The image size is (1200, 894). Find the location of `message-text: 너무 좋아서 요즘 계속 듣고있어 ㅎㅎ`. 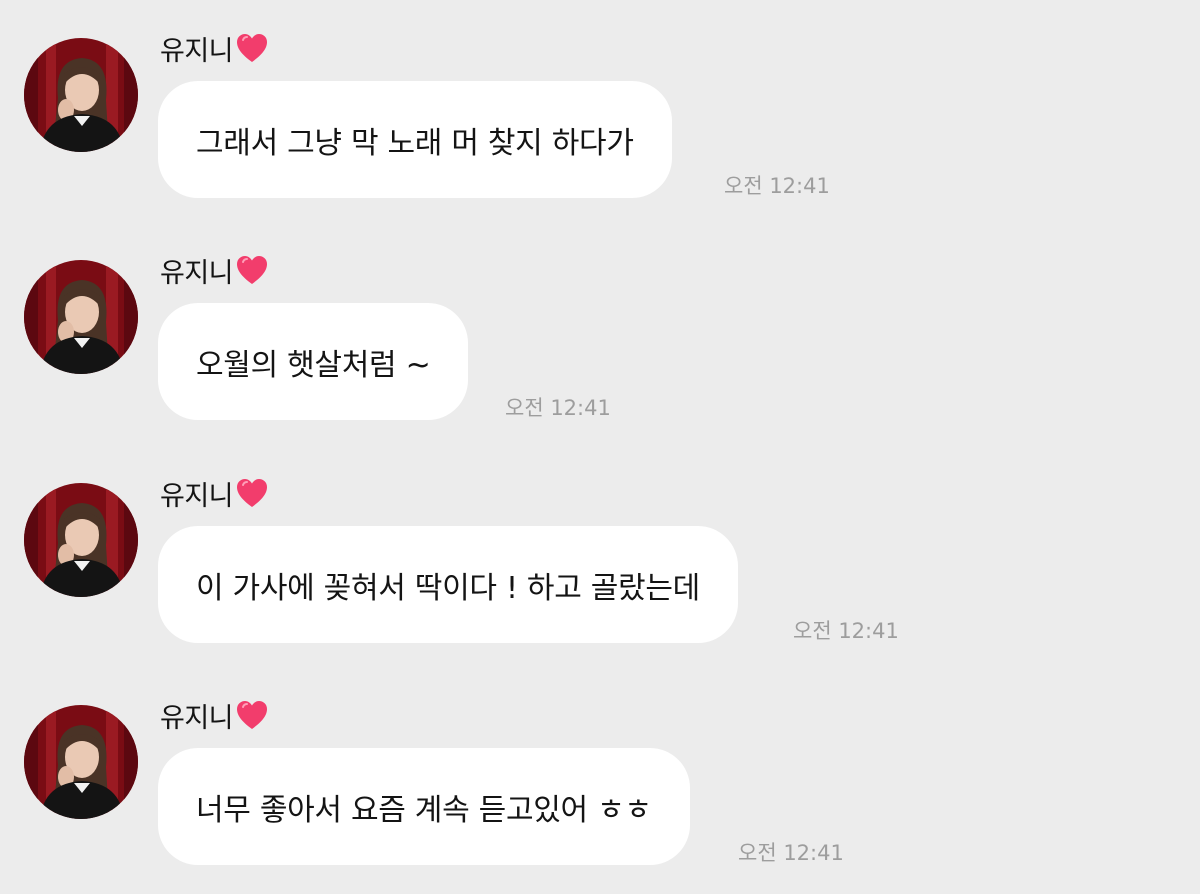

message-text: 너무 좋아서 요즘 계속 듣고있어 ㅎㅎ is located at coordinates (424, 810).